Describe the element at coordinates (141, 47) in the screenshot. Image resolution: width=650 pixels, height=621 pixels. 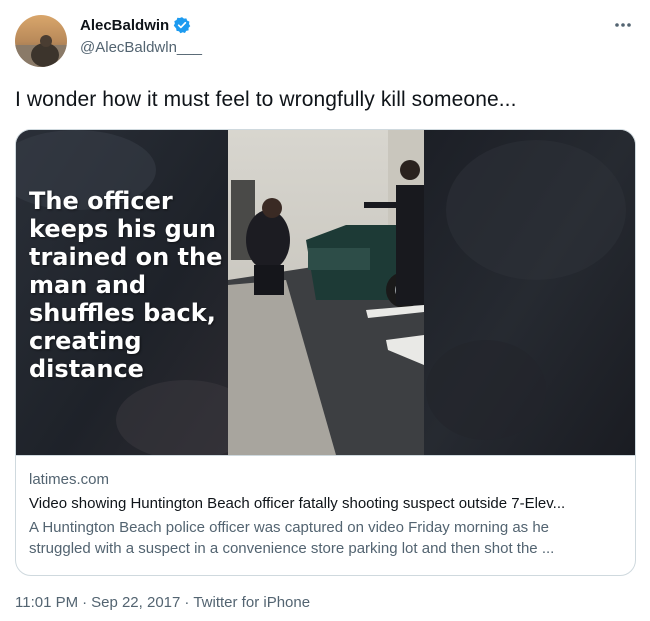
I see `handle: @AlecBaldwln___` at that location.